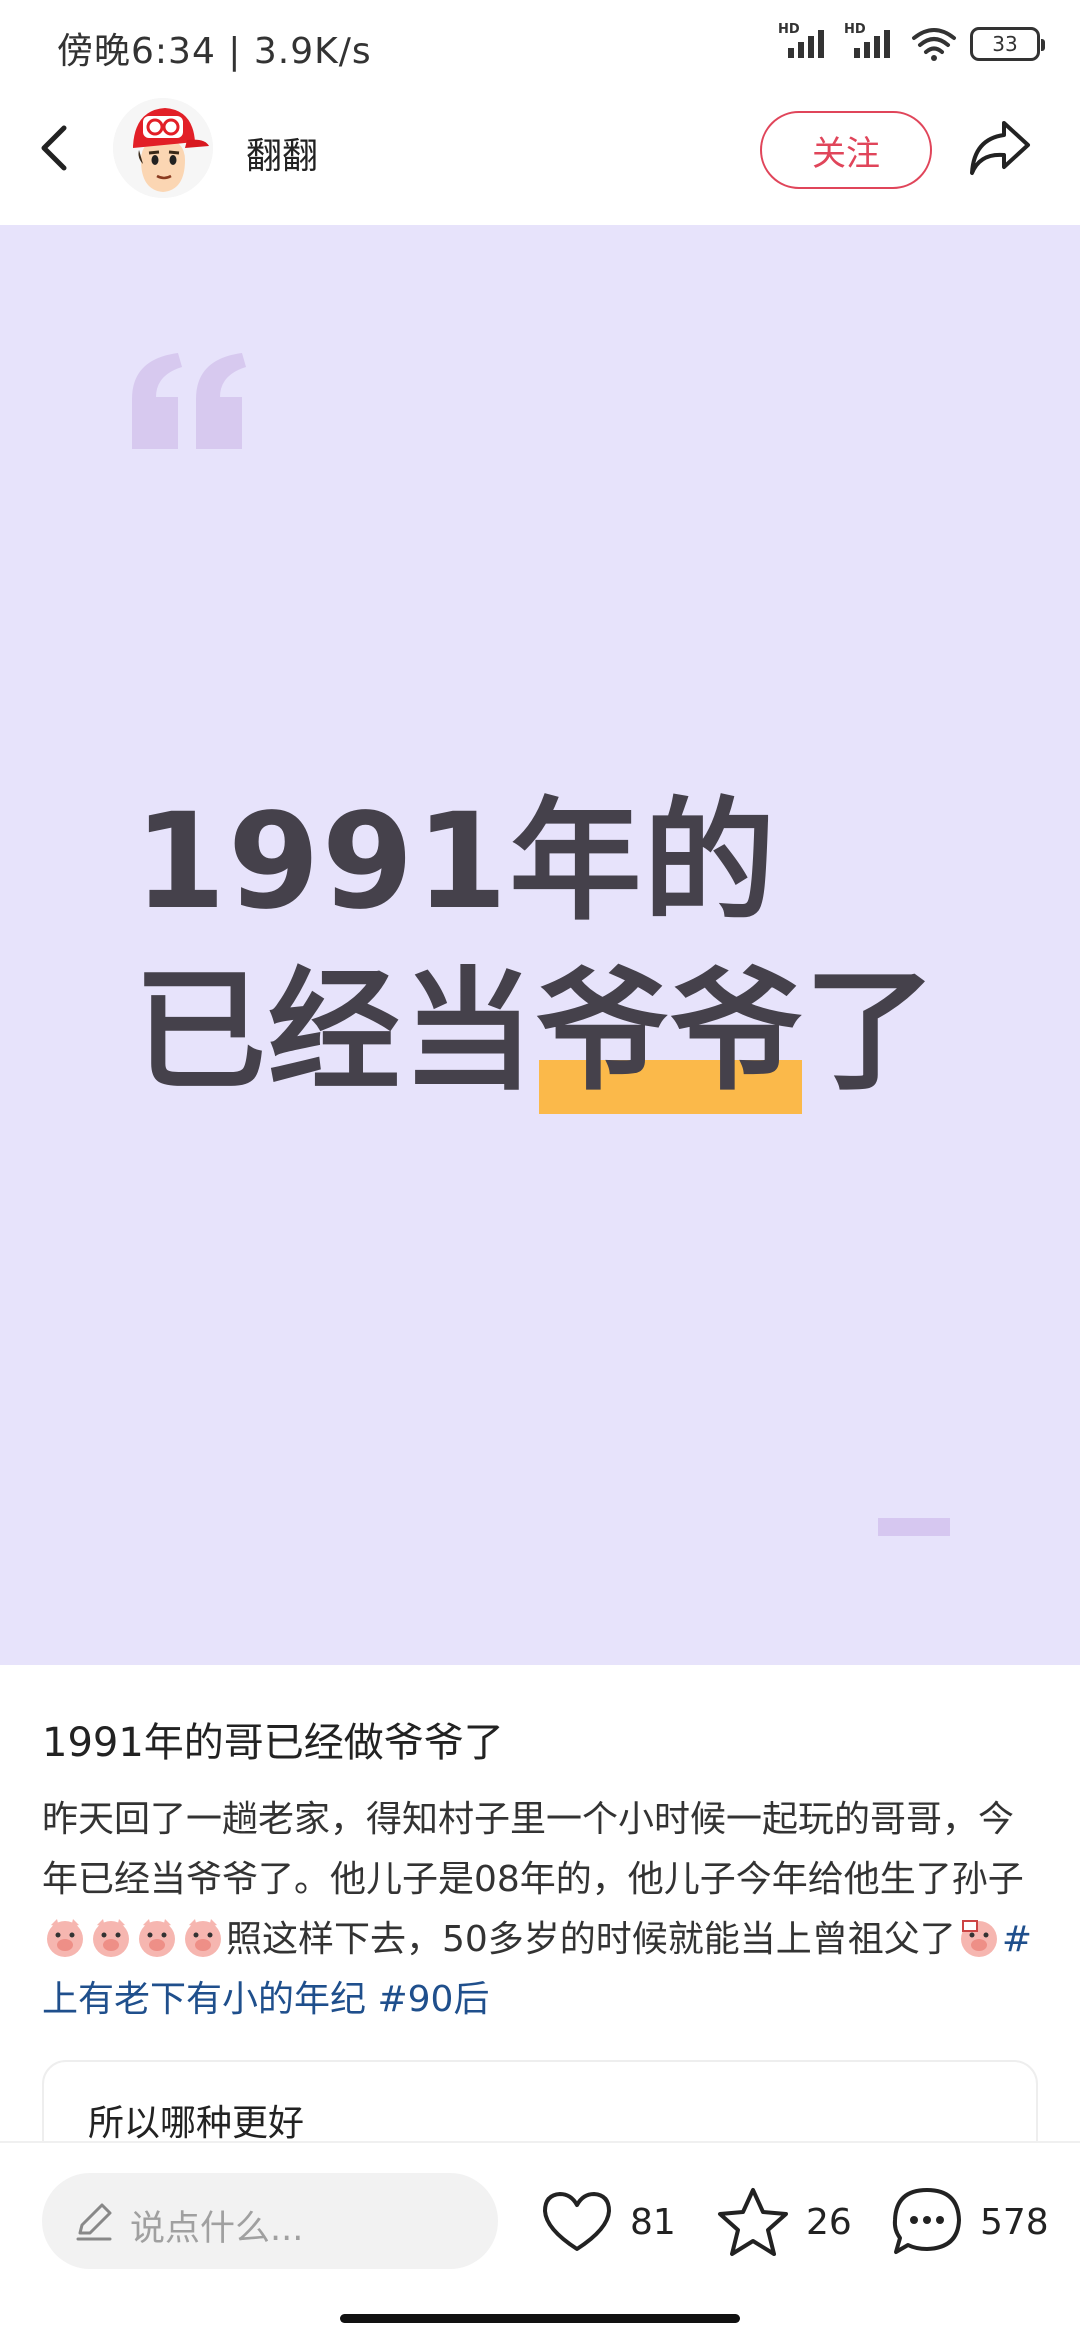  What do you see at coordinates (871, 1032) in the screenshot?
I see `cover-headline-suffix: 了` at bounding box center [871, 1032].